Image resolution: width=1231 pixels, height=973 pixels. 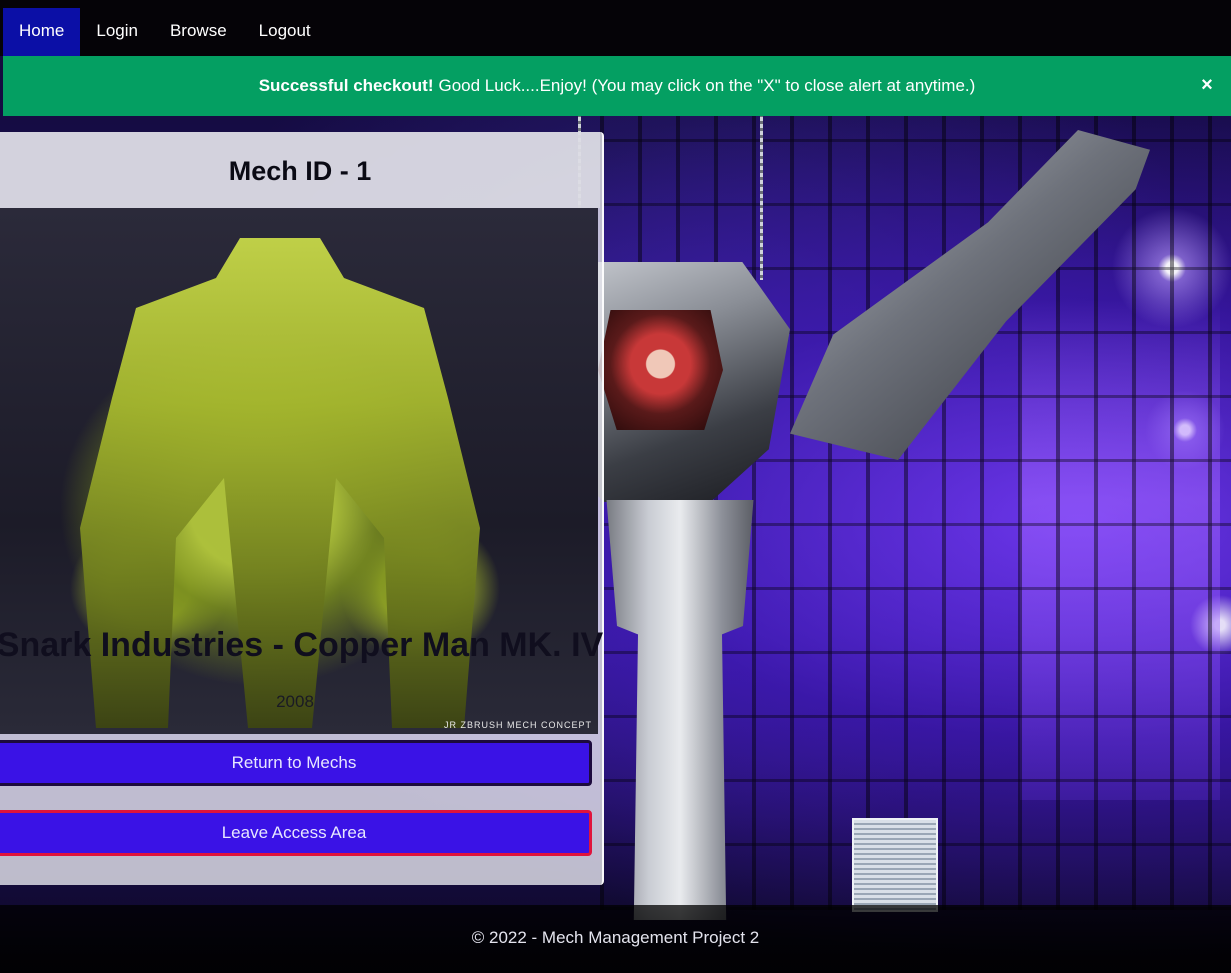 What do you see at coordinates (295, 701) in the screenshot?
I see `mech-year: 2008` at bounding box center [295, 701].